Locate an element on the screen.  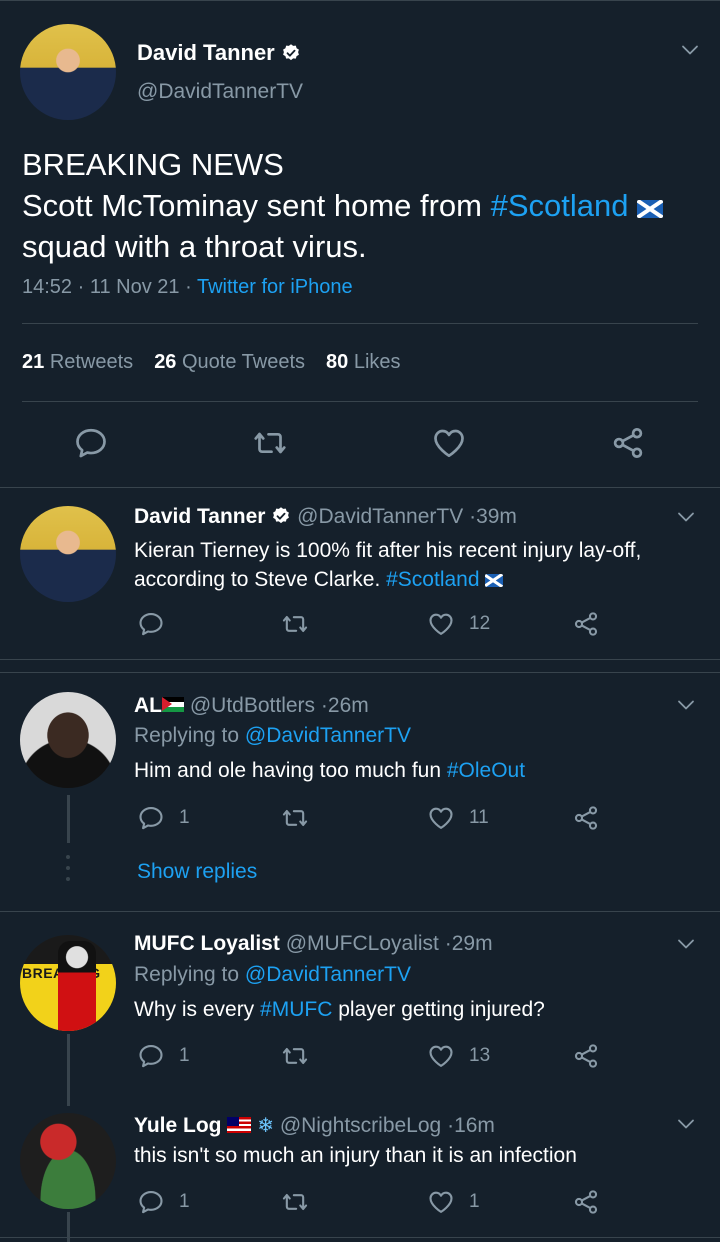
like-button: 12 is located at coordinates (458, 624).